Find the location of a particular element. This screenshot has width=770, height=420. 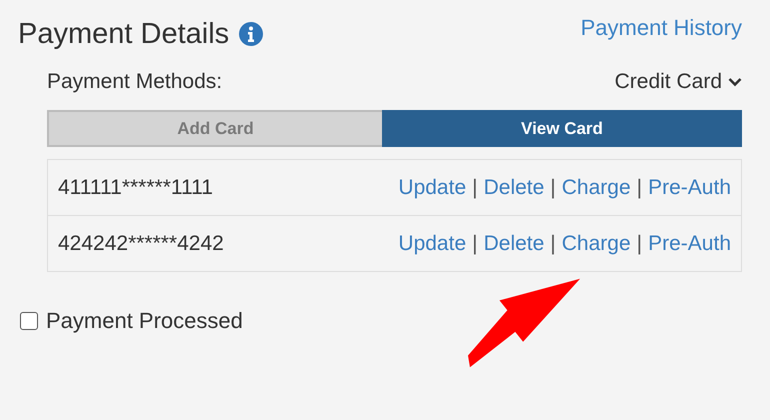

card-number: 411111******1111 is located at coordinates (135, 188).